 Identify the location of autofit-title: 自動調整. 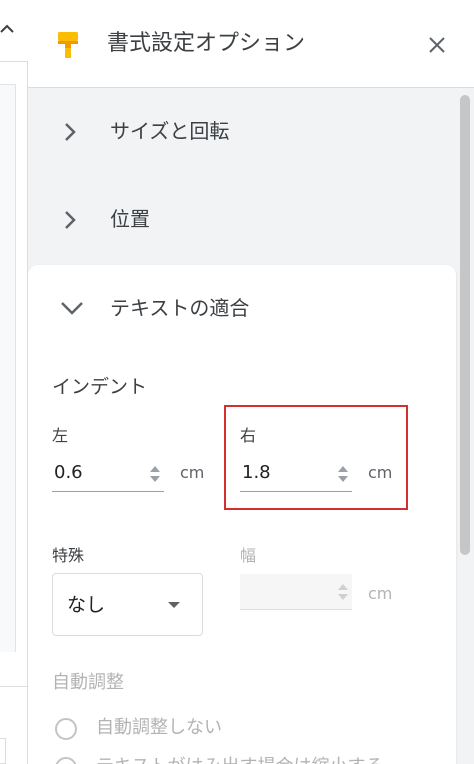
(88, 682).